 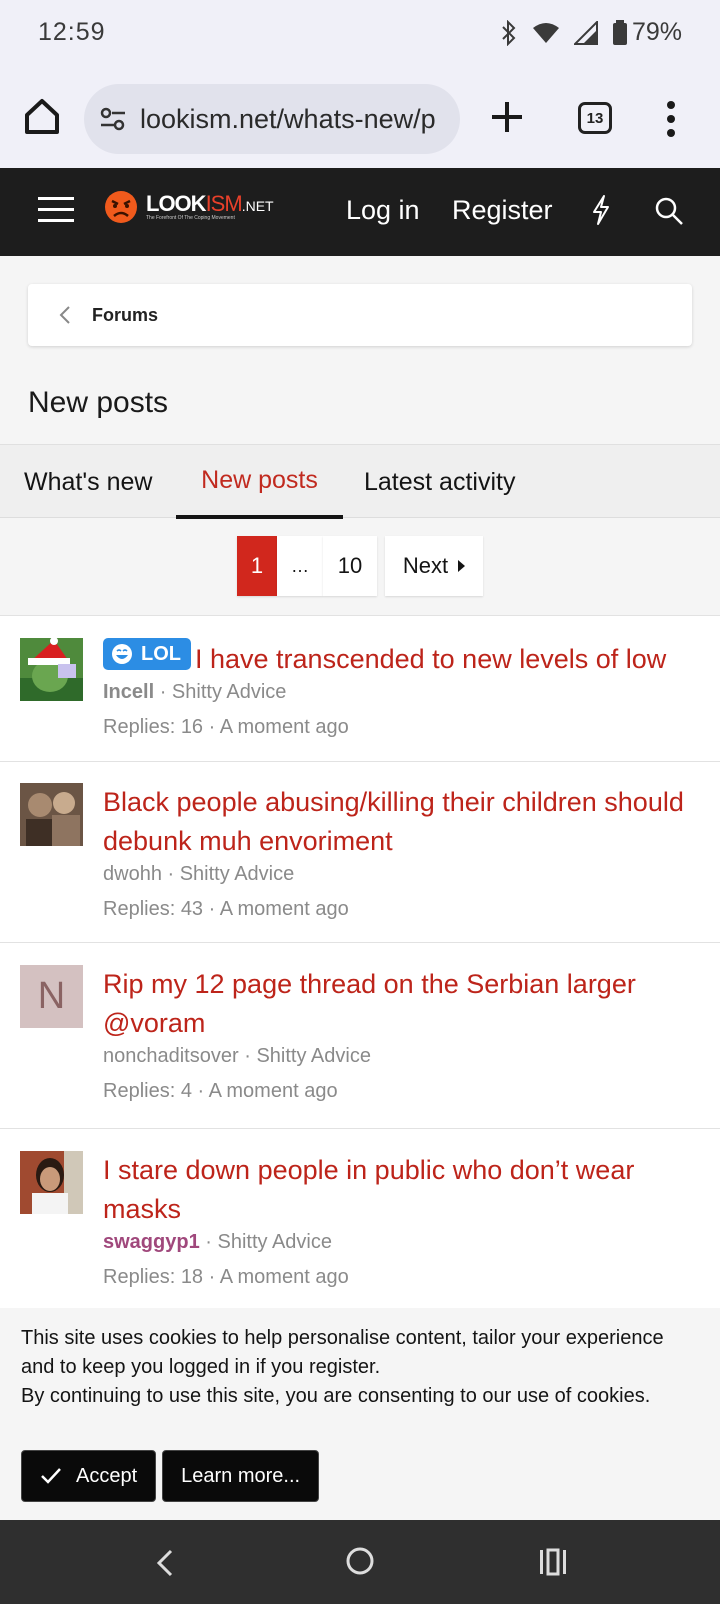 I want to click on thread-author: Incell, so click(x=128, y=692).